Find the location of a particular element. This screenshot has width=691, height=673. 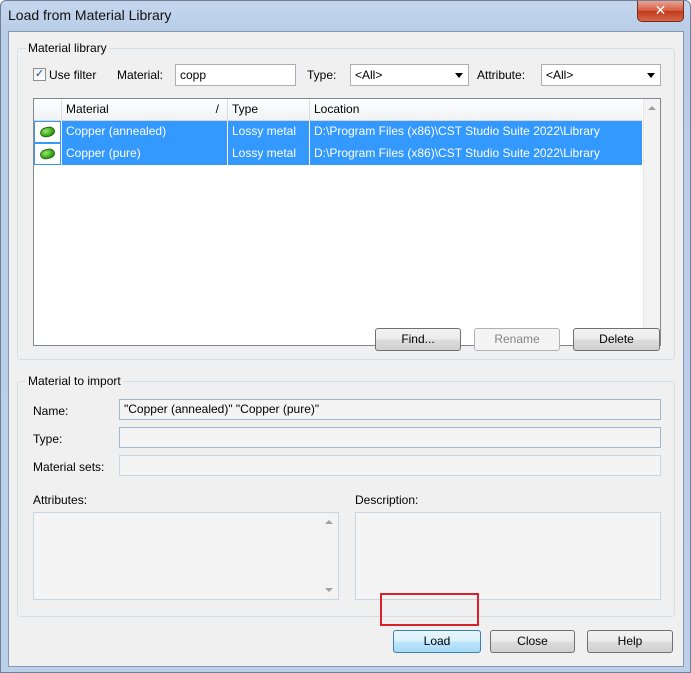

type-label: Type: is located at coordinates (48, 439).